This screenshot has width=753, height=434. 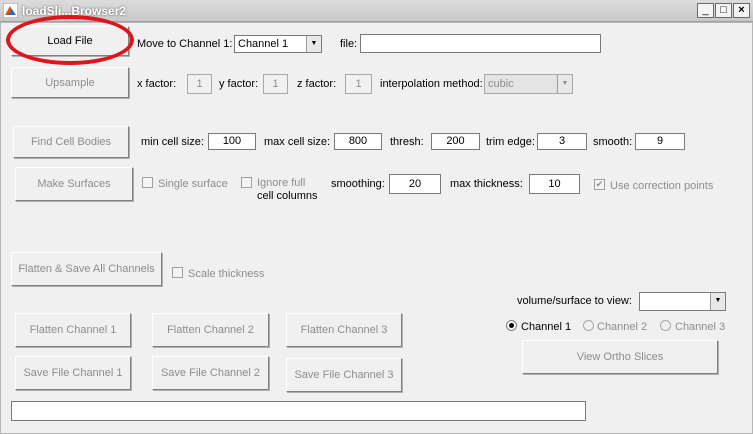 I want to click on smooth-input: 9, so click(x=660, y=141).